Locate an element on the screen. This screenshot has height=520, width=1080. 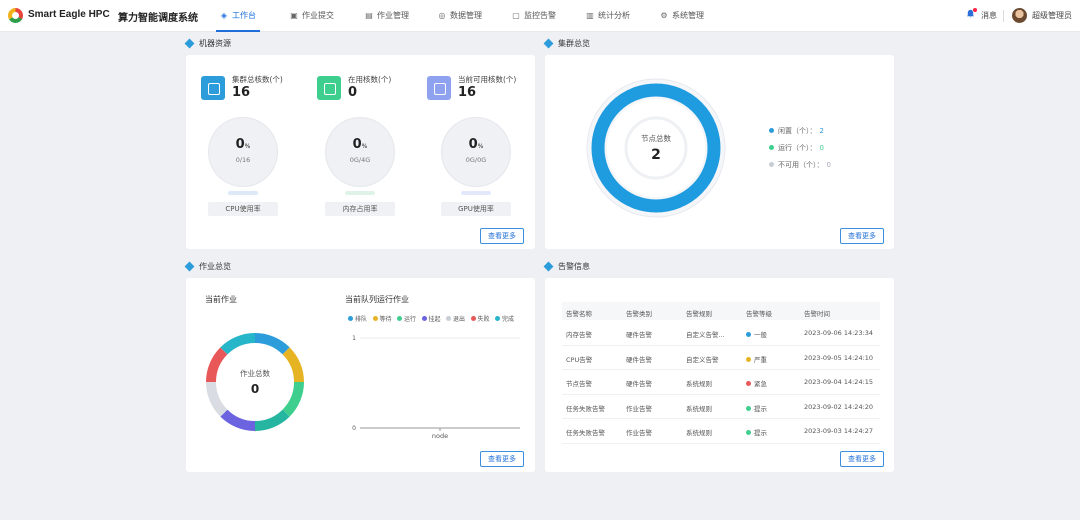
legend-item: 失败 is located at coordinates (480, 318).